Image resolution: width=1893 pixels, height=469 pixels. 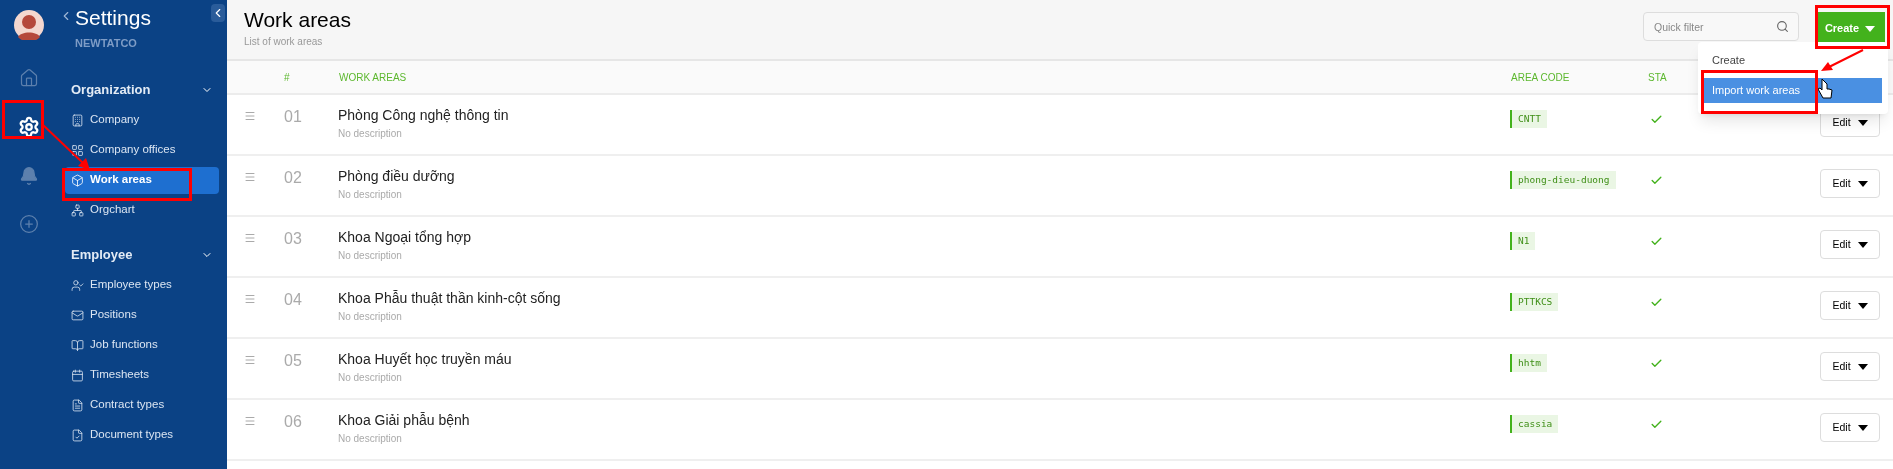 I want to click on area-code: PTTKCS, so click(x=1534, y=301).